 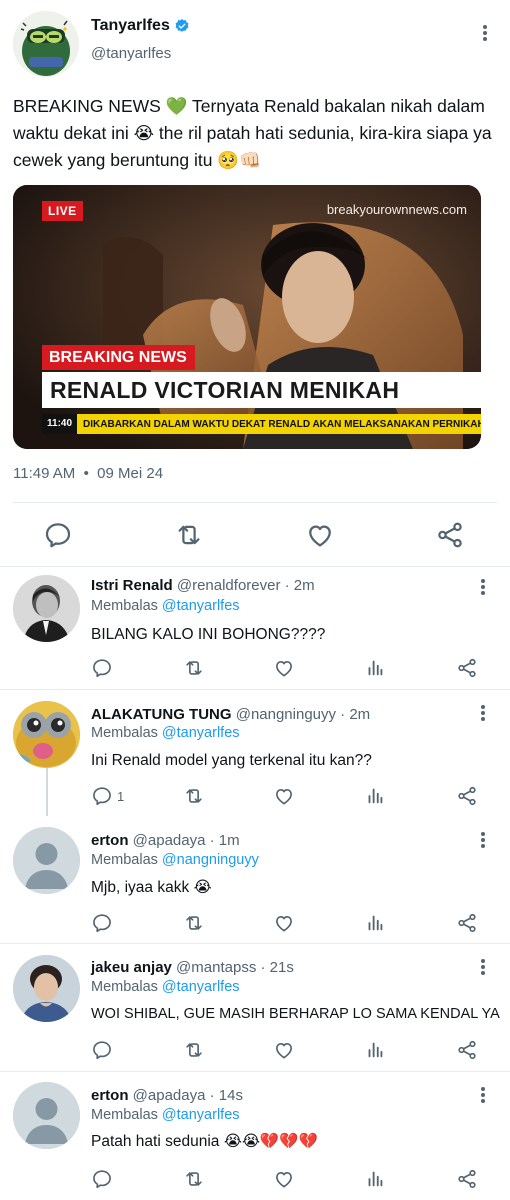 I want to click on author-name: Tanyarlfes, so click(x=140, y=26).